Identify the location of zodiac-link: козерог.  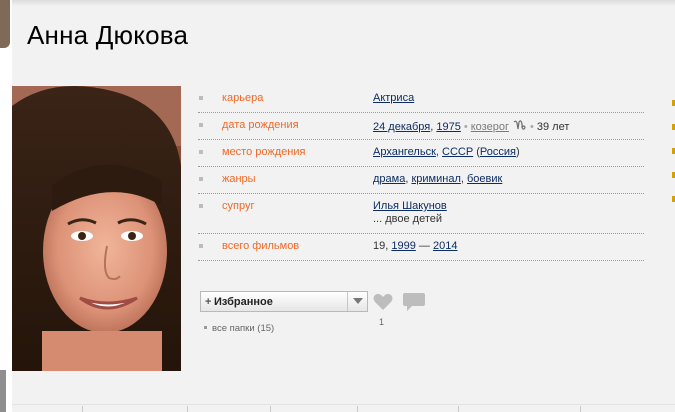
(490, 127).